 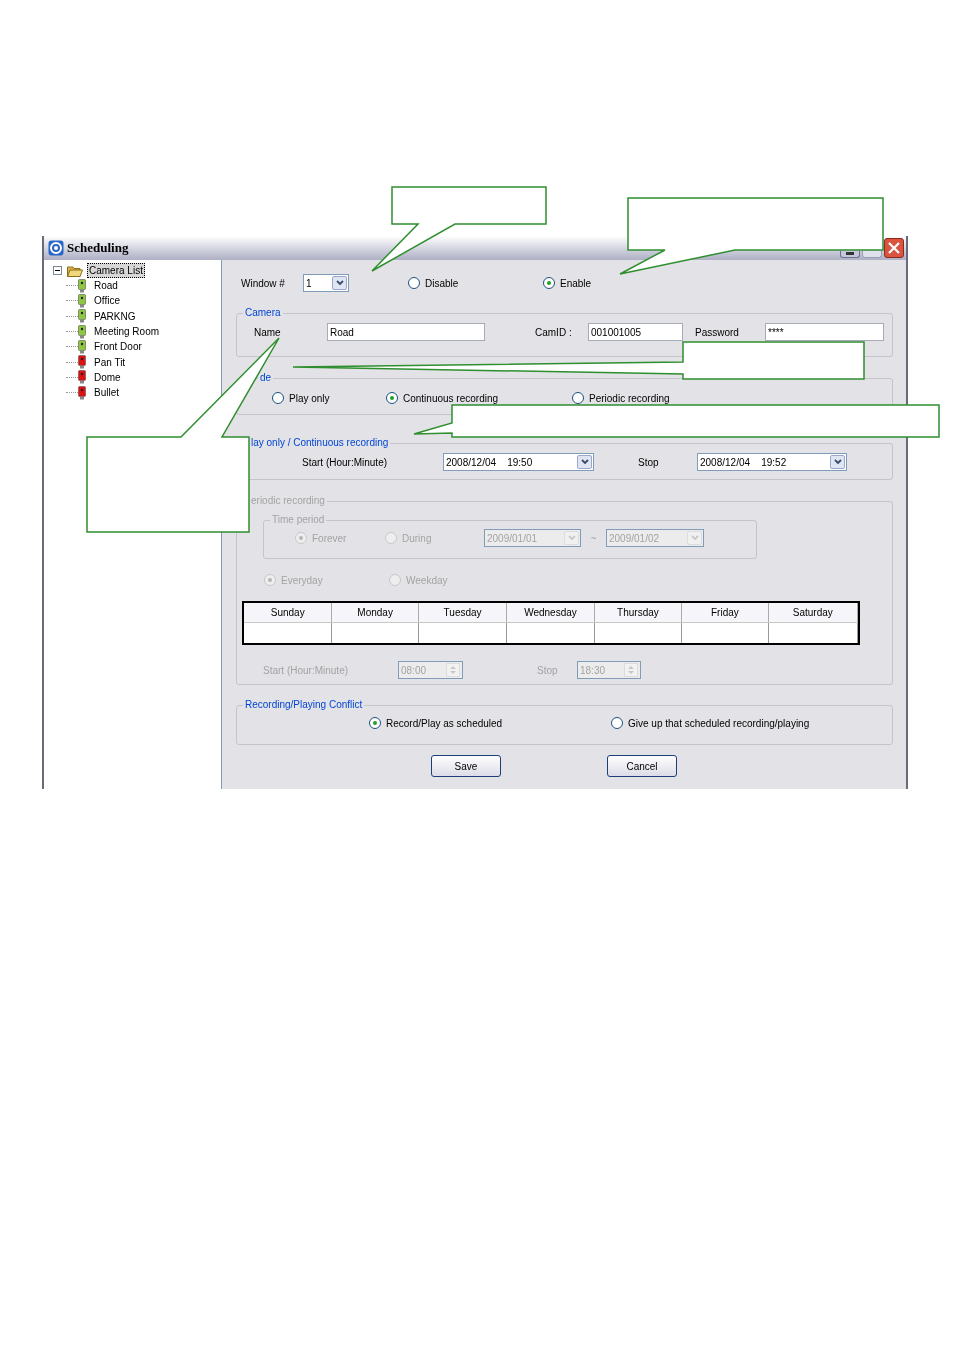 I want to click on radio-label: Everyday, so click(x=302, y=580).